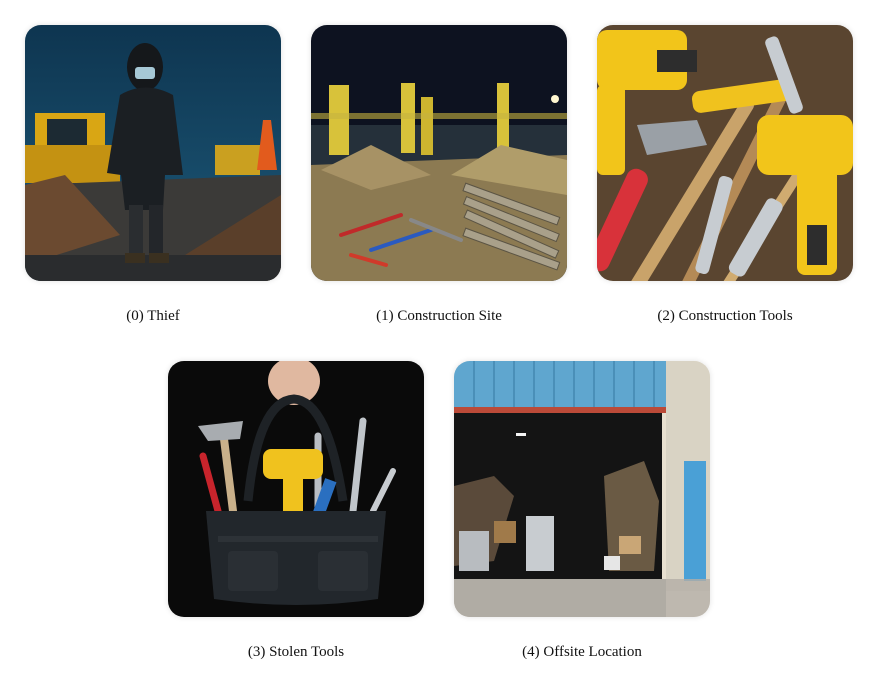 The height and width of the screenshot is (692, 878). Describe the element at coordinates (296, 489) in the screenshot. I see `stolen-tools-image` at that location.